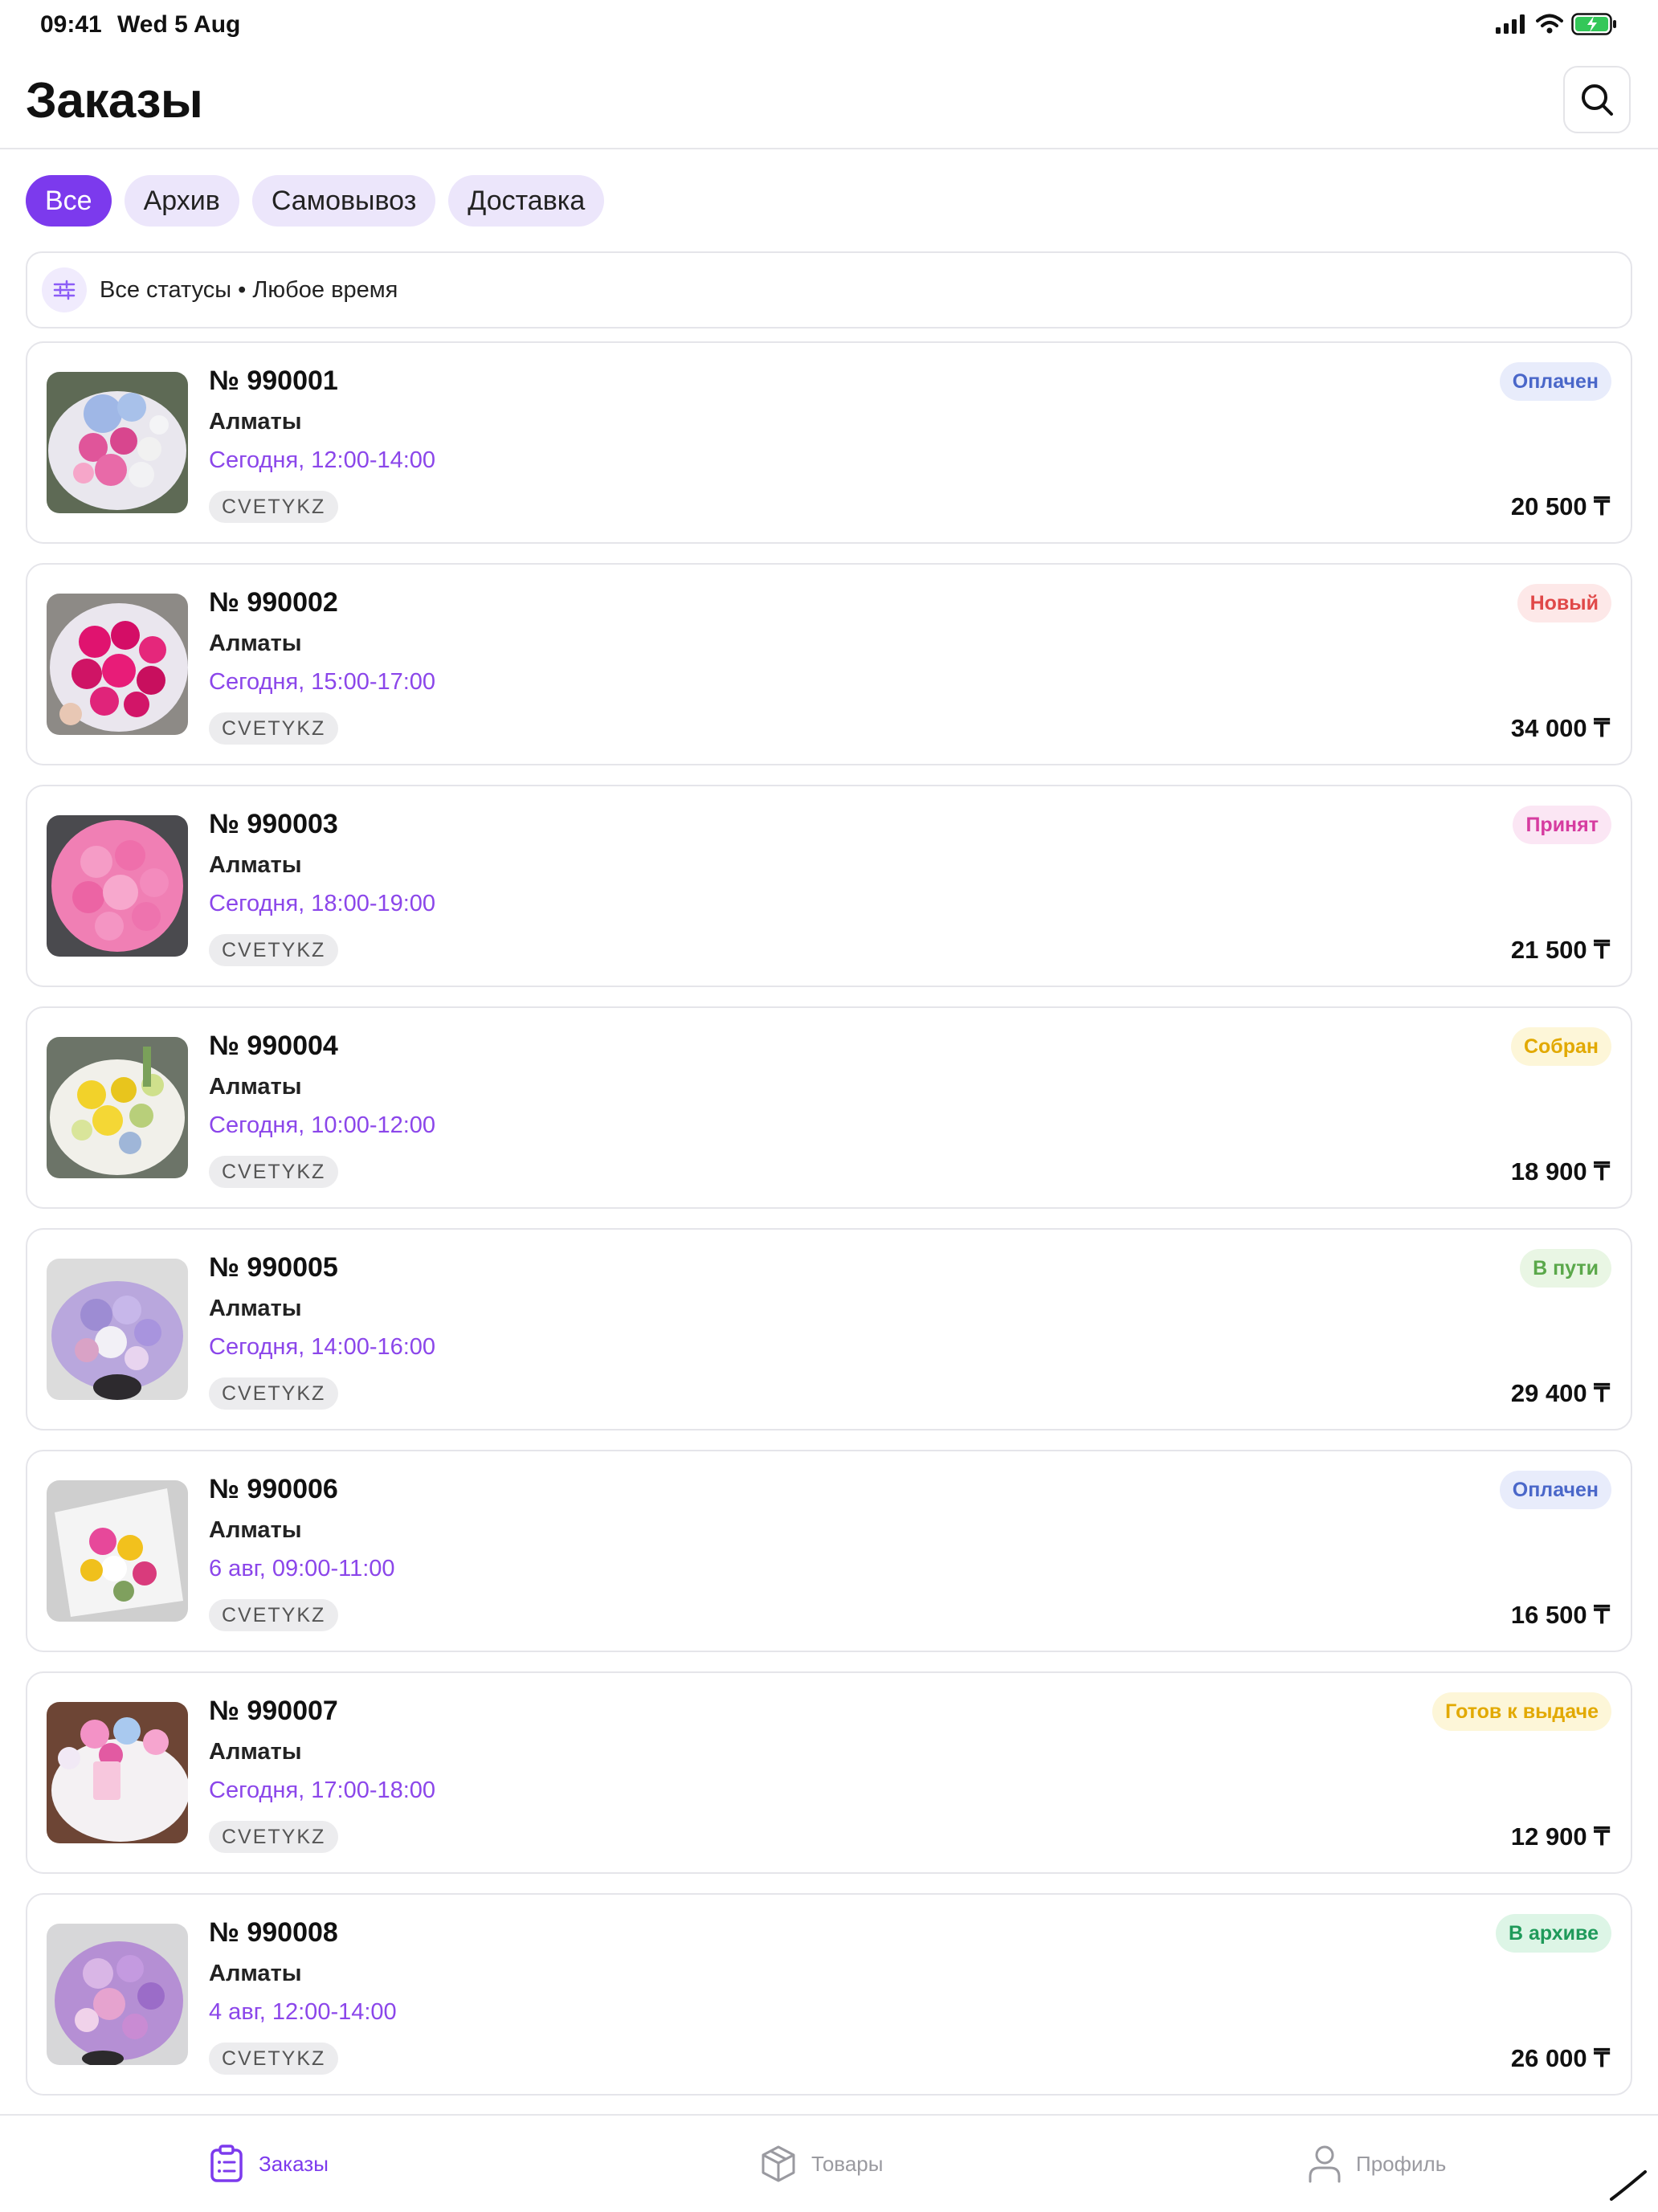 The height and width of the screenshot is (2212, 1658). Describe the element at coordinates (273, 380) in the screenshot. I see `order-number: № 990001` at that location.